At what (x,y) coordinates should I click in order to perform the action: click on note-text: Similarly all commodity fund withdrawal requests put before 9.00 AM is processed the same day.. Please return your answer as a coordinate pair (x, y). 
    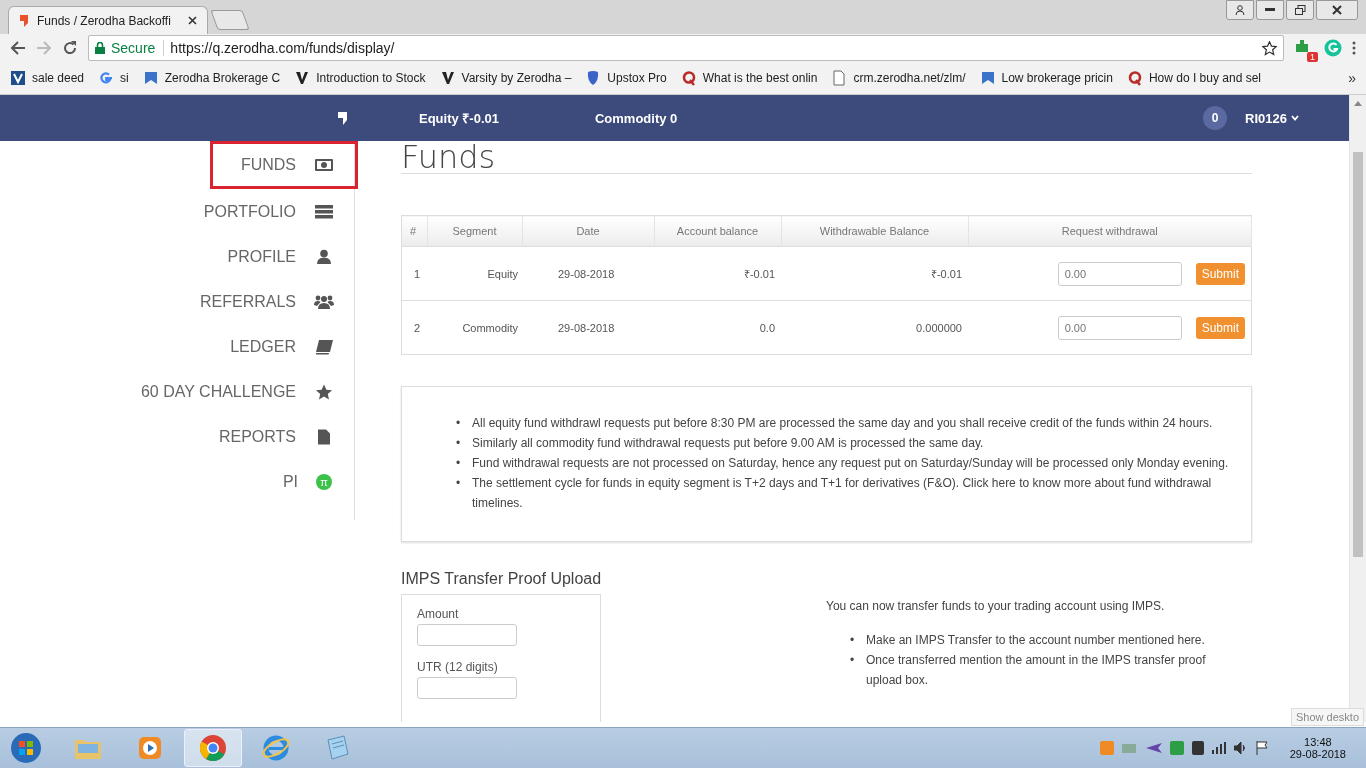
    Looking at the image, I should click on (728, 443).